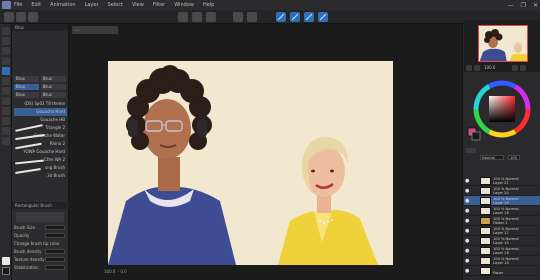 The width and height of the screenshot is (540, 280). I want to click on zoom-tool-icon, so click(6, 31).